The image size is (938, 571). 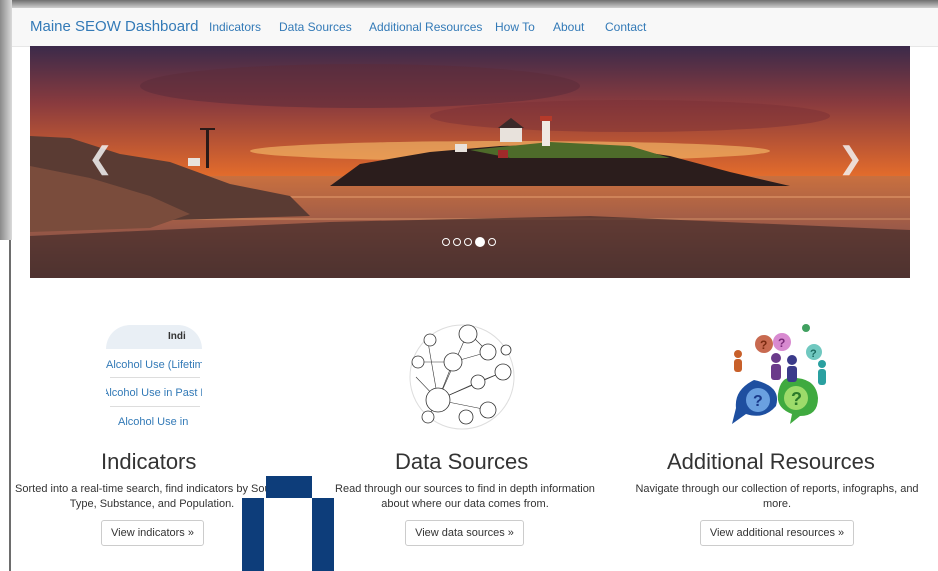 What do you see at coordinates (288, 523) in the screenshot?
I see `overlay-block-graphic` at bounding box center [288, 523].